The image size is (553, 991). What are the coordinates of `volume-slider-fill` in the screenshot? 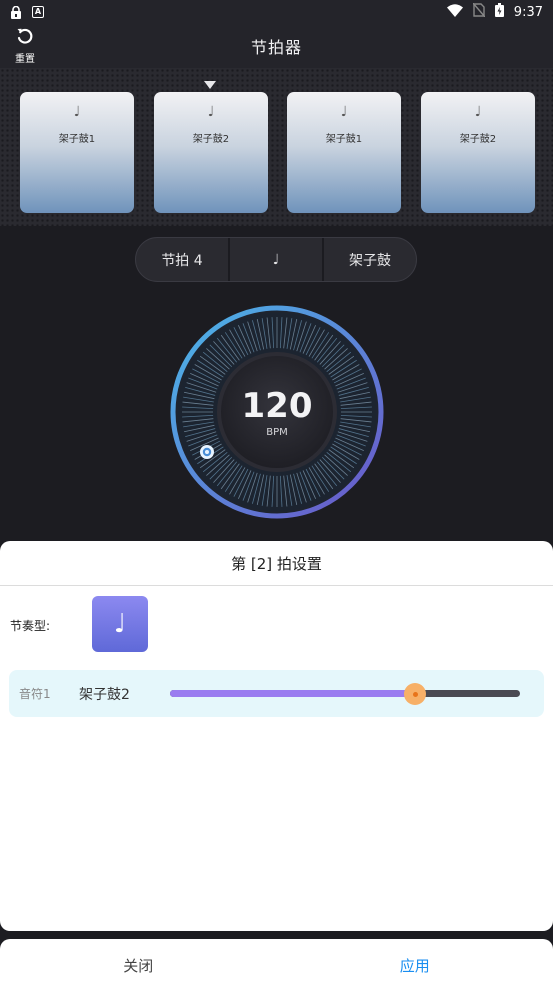 It's located at (292, 693).